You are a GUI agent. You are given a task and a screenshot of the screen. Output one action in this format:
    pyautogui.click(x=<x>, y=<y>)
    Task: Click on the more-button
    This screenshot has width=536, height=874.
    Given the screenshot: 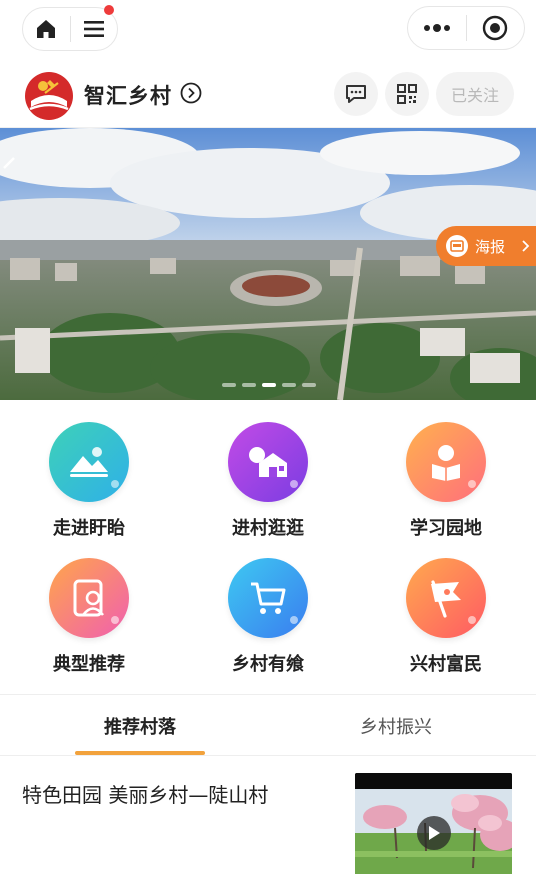 What is the action you would take?
    pyautogui.click(x=437, y=28)
    